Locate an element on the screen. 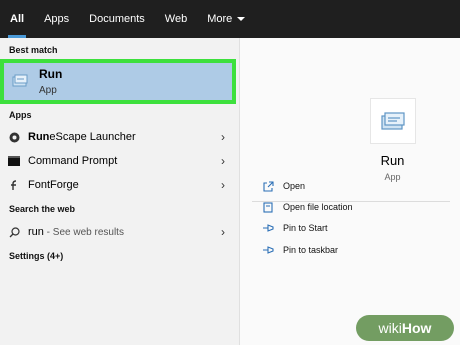  search-scope-tabs: All Apps Documents Web More is located at coordinates (230, 19).